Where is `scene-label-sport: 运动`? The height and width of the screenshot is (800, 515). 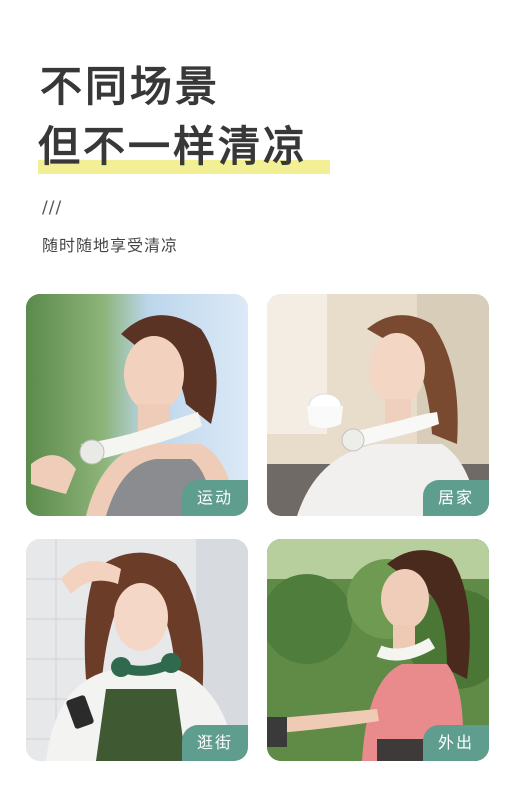 scene-label-sport: 运动 is located at coordinates (215, 498).